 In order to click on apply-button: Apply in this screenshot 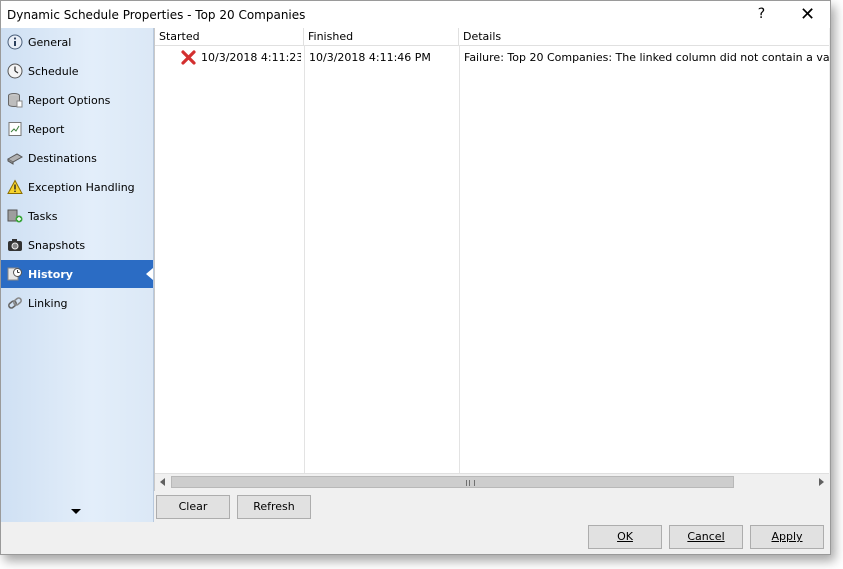, I will do `click(787, 537)`.